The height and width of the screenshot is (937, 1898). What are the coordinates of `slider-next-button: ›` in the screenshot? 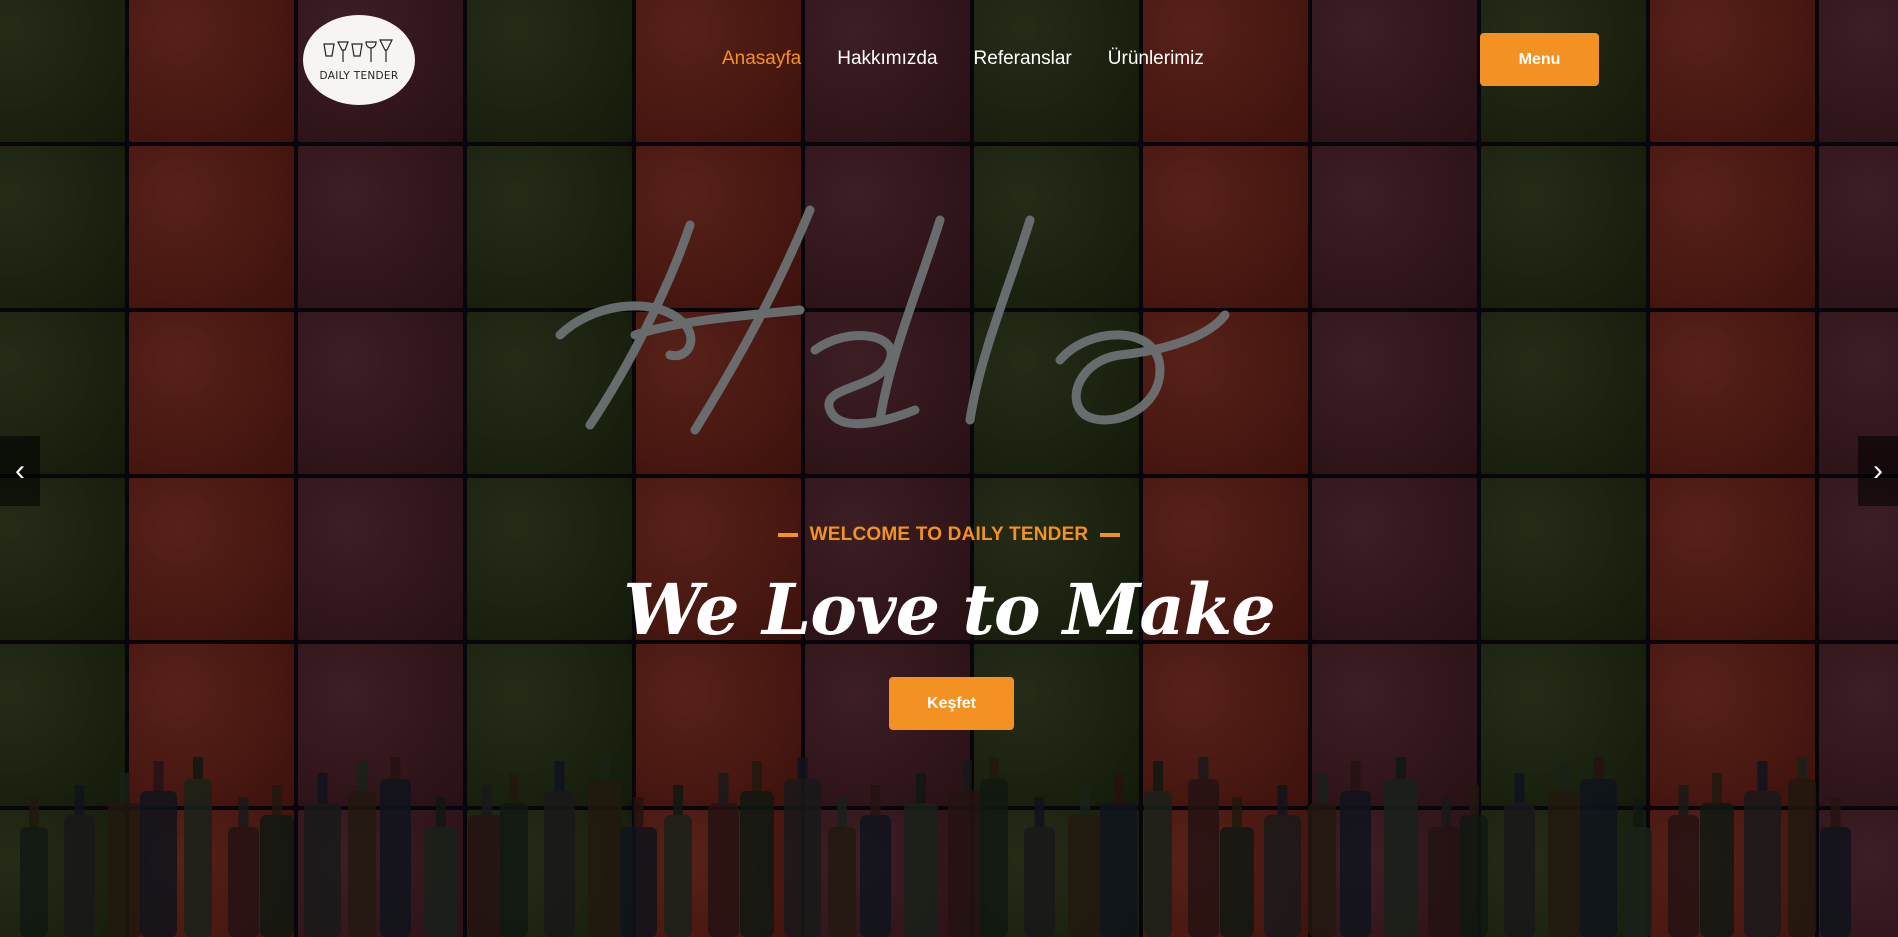 It's located at (1878, 471).